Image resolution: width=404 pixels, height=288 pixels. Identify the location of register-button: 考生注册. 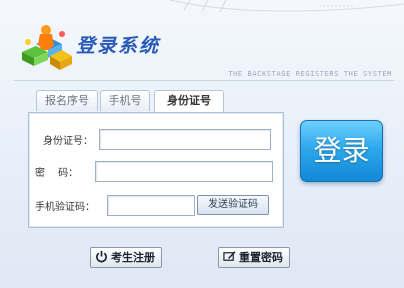
(126, 257).